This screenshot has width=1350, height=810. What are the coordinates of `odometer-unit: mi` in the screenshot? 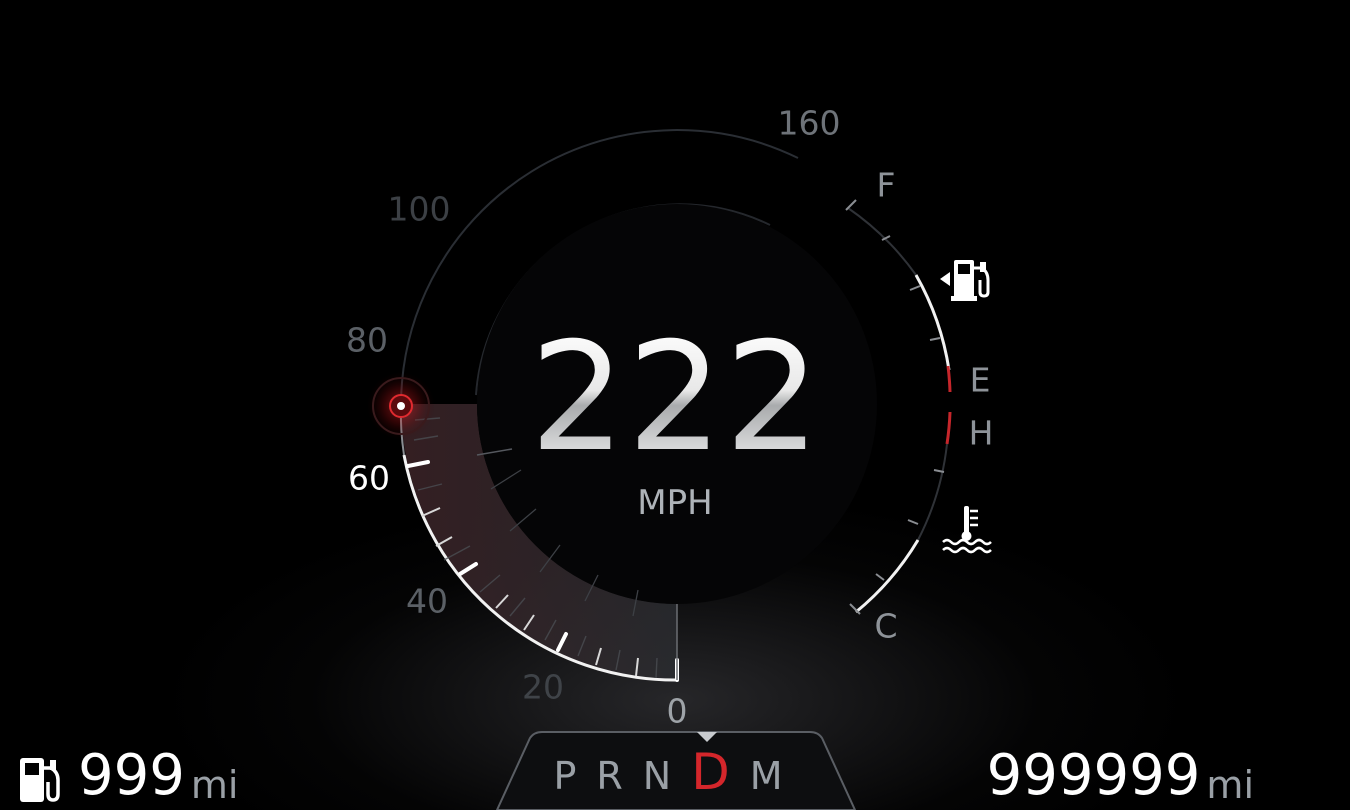 It's located at (1230, 785).